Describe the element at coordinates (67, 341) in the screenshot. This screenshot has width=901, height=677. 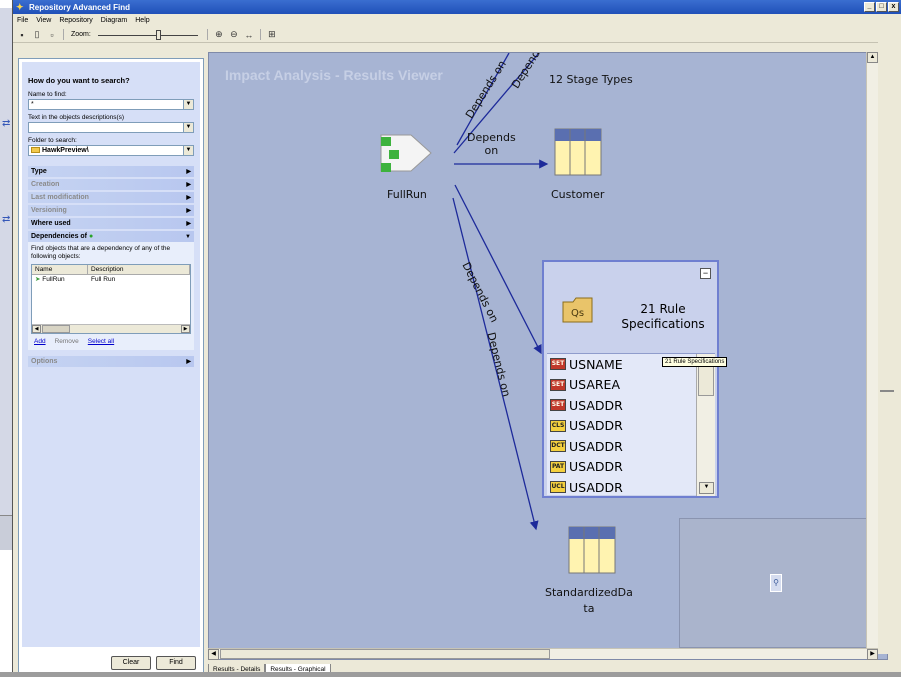
I see `remove-link: Remove` at that location.